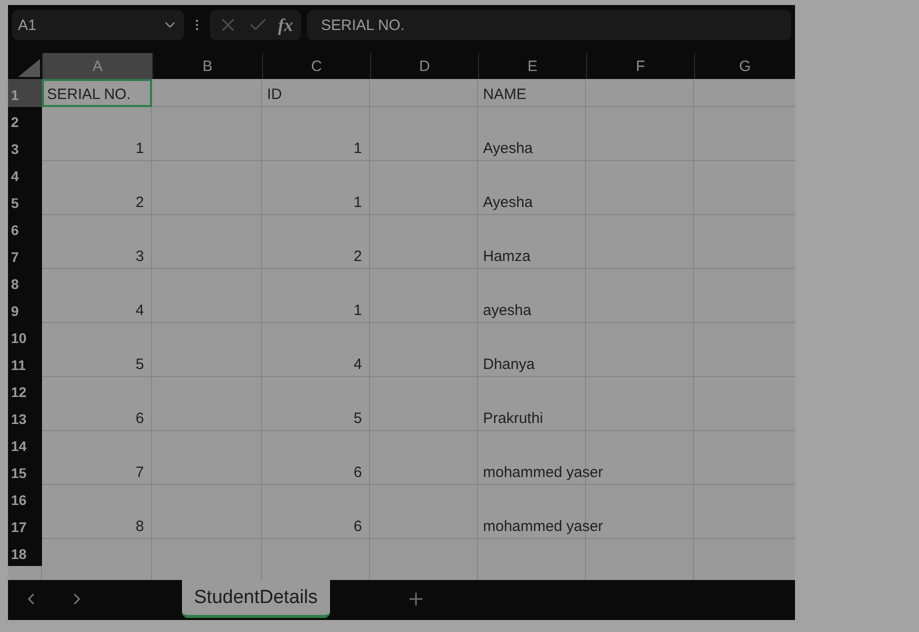  I want to click on row-header: 16, so click(25, 498).